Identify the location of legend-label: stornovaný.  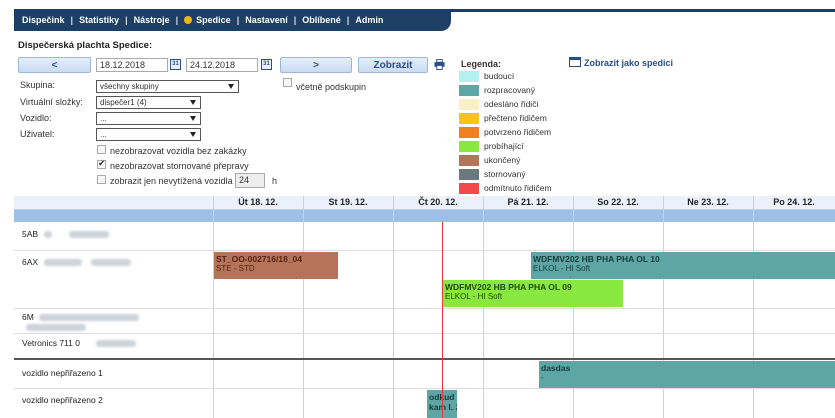
(505, 174).